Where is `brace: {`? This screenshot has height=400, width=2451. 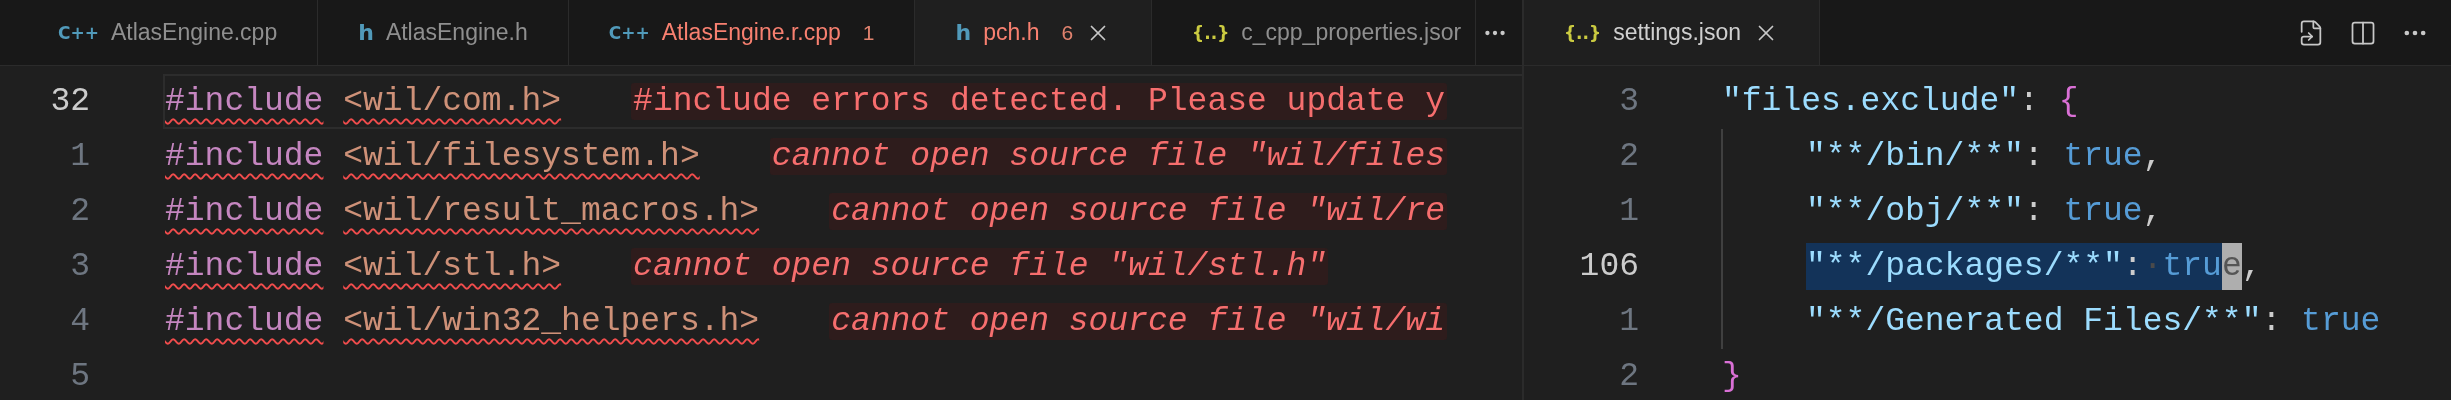 brace: { is located at coordinates (2068, 101).